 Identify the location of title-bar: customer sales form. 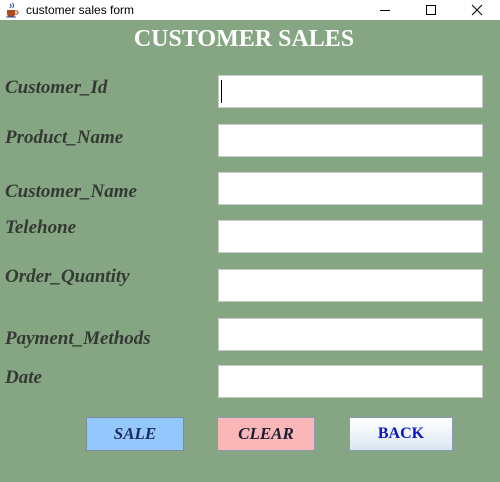
(250, 10).